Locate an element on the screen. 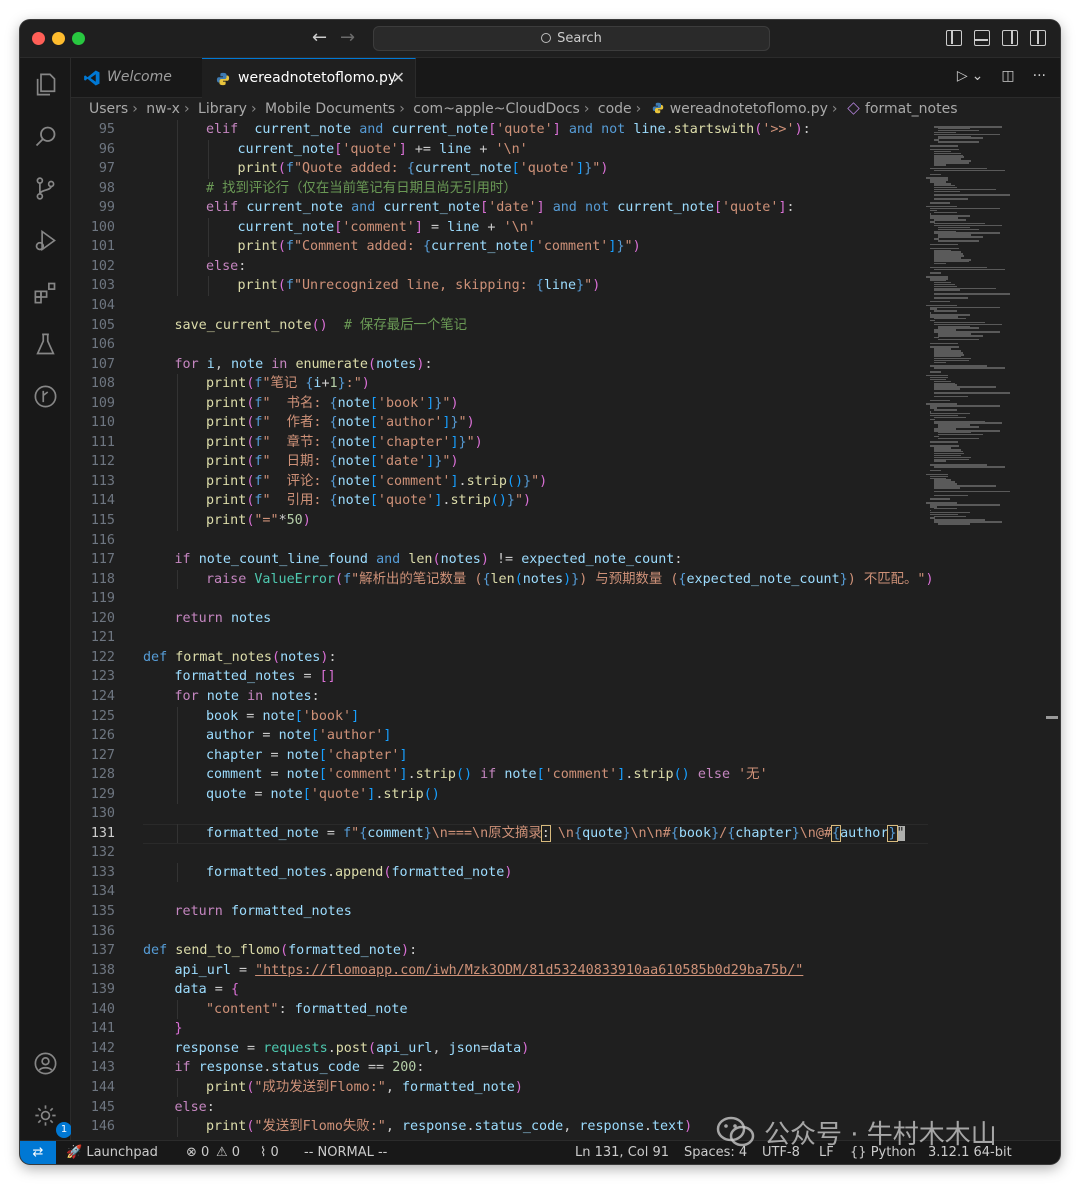  more-actions-icon: ··· is located at coordinates (1039, 76).